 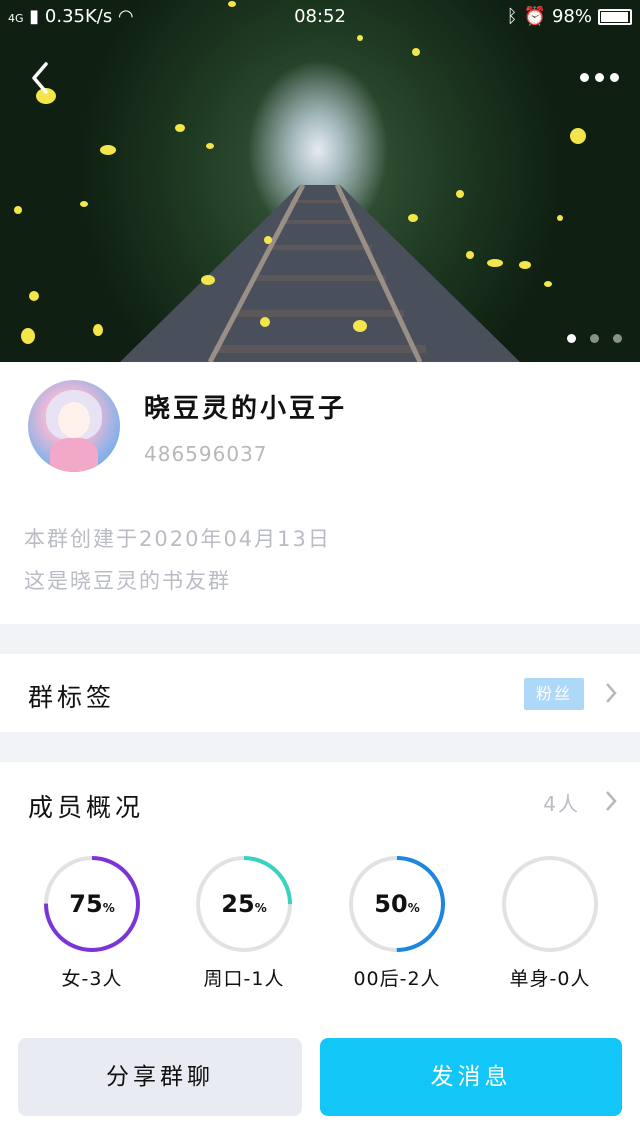 I want to click on stat-label: 周口-1人, so click(x=244, y=979).